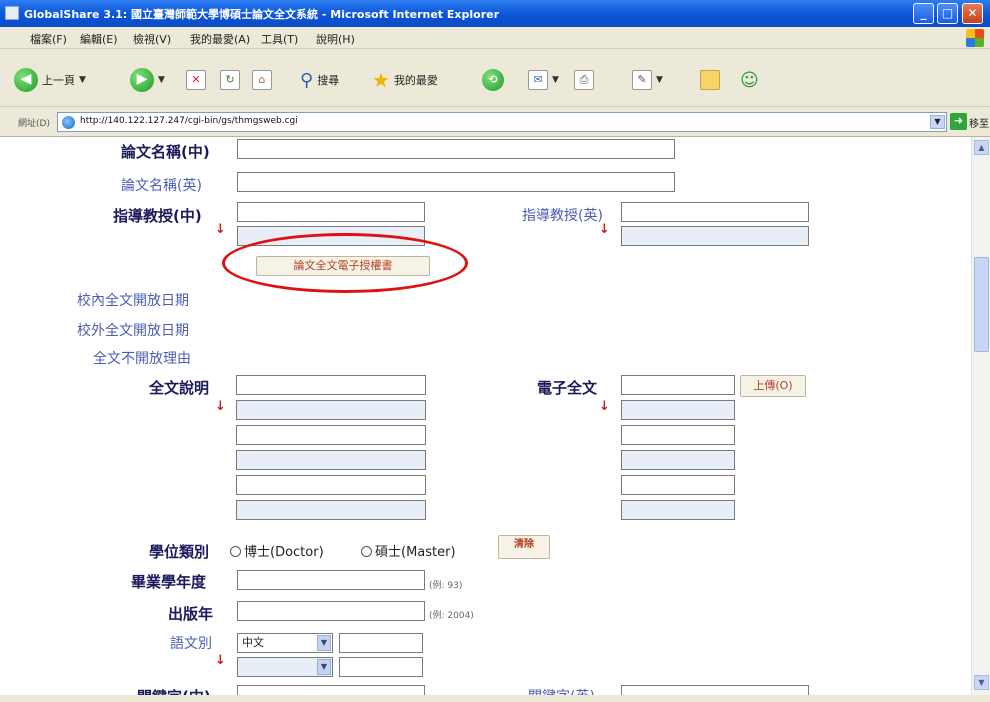 This screenshot has height=702, width=990. I want to click on windows-logo-icon, so click(975, 38).